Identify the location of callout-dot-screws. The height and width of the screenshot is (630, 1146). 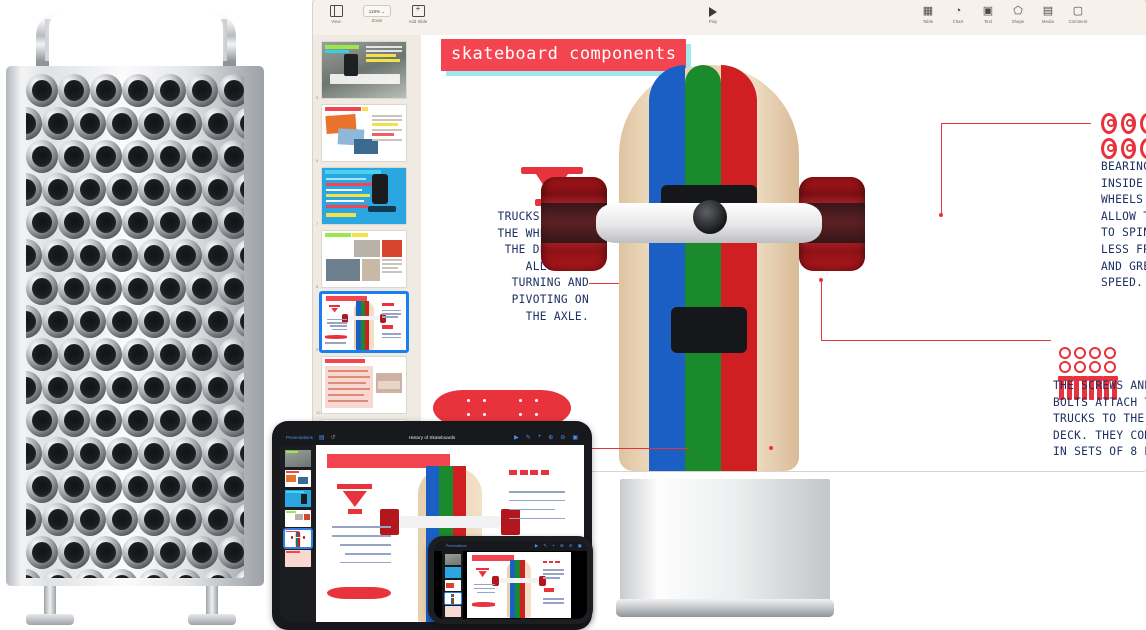
(821, 280).